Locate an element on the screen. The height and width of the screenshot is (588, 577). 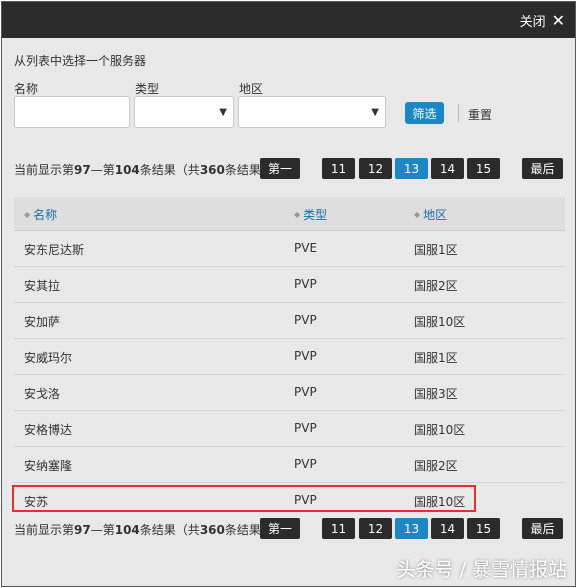
server-name: 安纳塞隆 is located at coordinates (48, 466).